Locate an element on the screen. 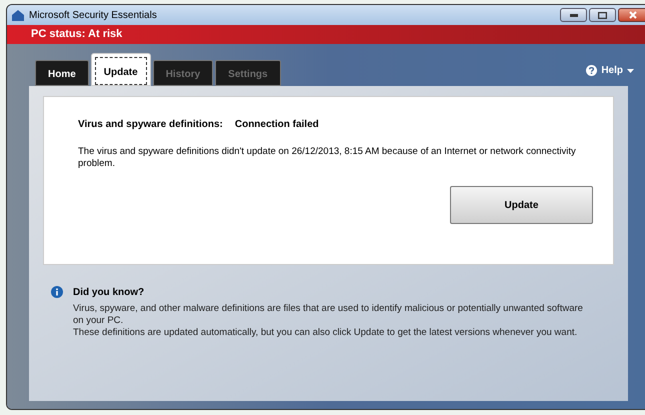  maximize-button is located at coordinates (602, 15).